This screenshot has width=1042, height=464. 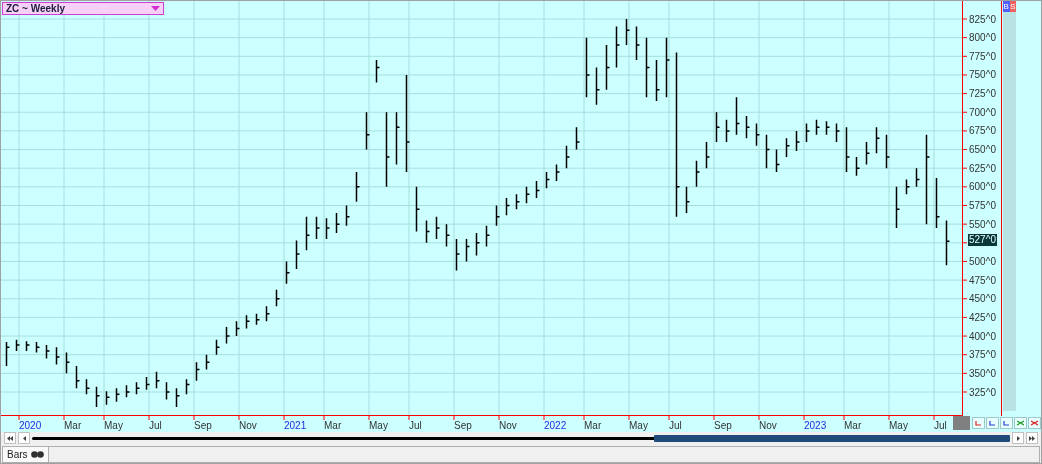 What do you see at coordinates (815, 425) in the screenshot?
I see `date-label: 2023` at bounding box center [815, 425].